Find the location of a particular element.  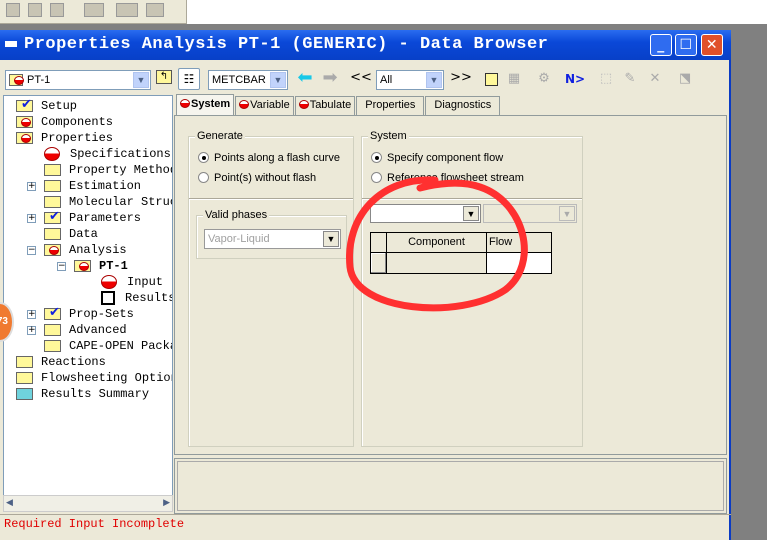

copy-icon: ⬚ is located at coordinates (606, 79).